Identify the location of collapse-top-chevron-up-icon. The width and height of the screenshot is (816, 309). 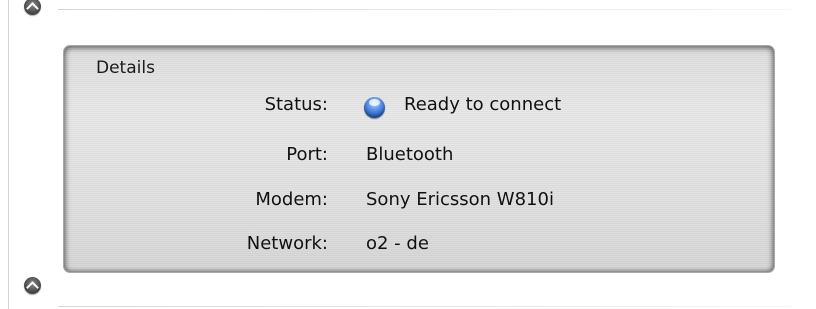
(32, 7).